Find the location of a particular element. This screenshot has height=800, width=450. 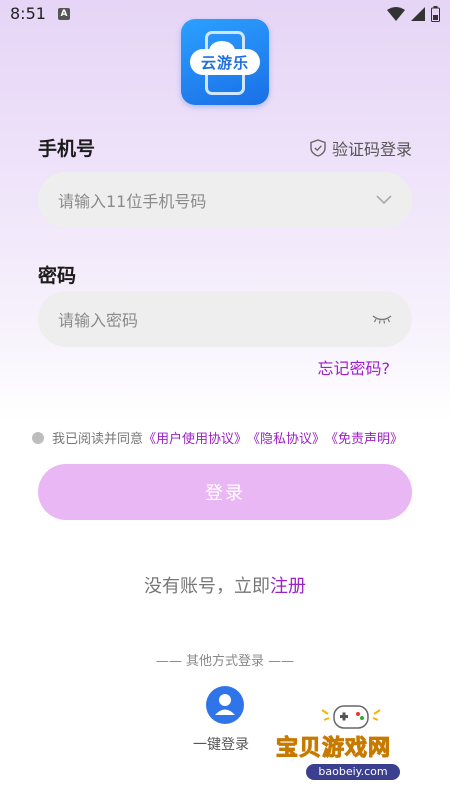

wifi-icon is located at coordinates (396, 14).